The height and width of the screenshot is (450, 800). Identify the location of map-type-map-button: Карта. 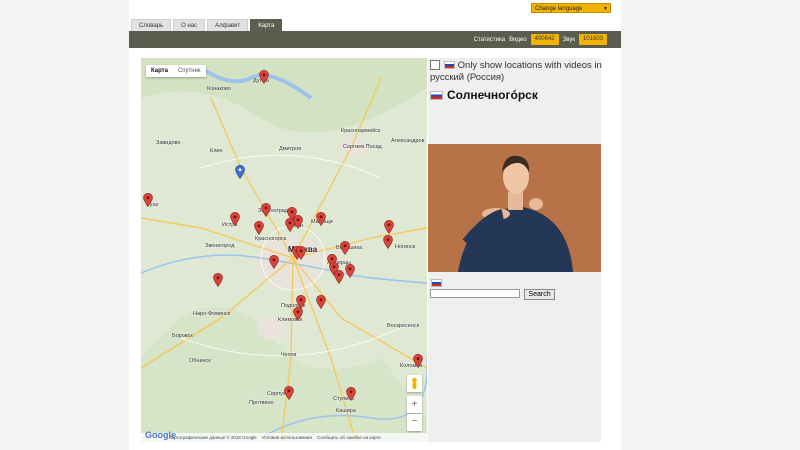
(159, 71).